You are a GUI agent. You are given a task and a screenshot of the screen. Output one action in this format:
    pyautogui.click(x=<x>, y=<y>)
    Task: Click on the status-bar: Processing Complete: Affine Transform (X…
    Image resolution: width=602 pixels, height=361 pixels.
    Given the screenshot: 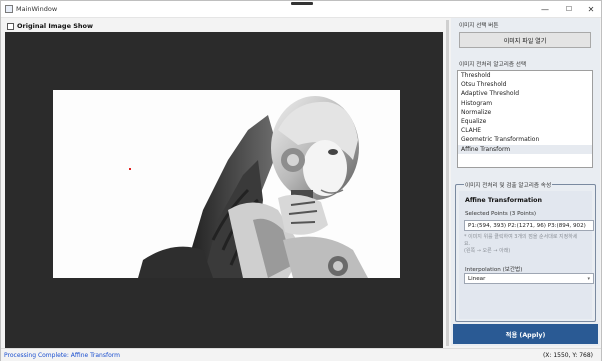 What is the action you would take?
    pyautogui.click(x=301, y=354)
    